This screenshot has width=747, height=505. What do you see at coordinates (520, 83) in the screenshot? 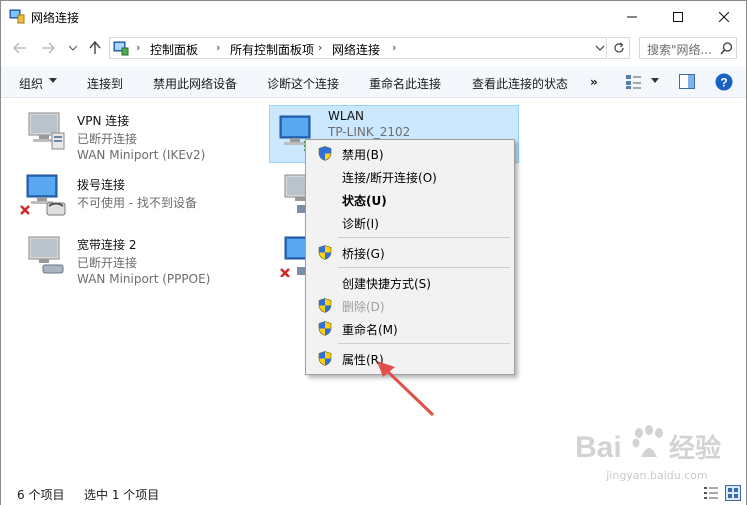
I see `view-status-button: 查看此连接的状态` at bounding box center [520, 83].